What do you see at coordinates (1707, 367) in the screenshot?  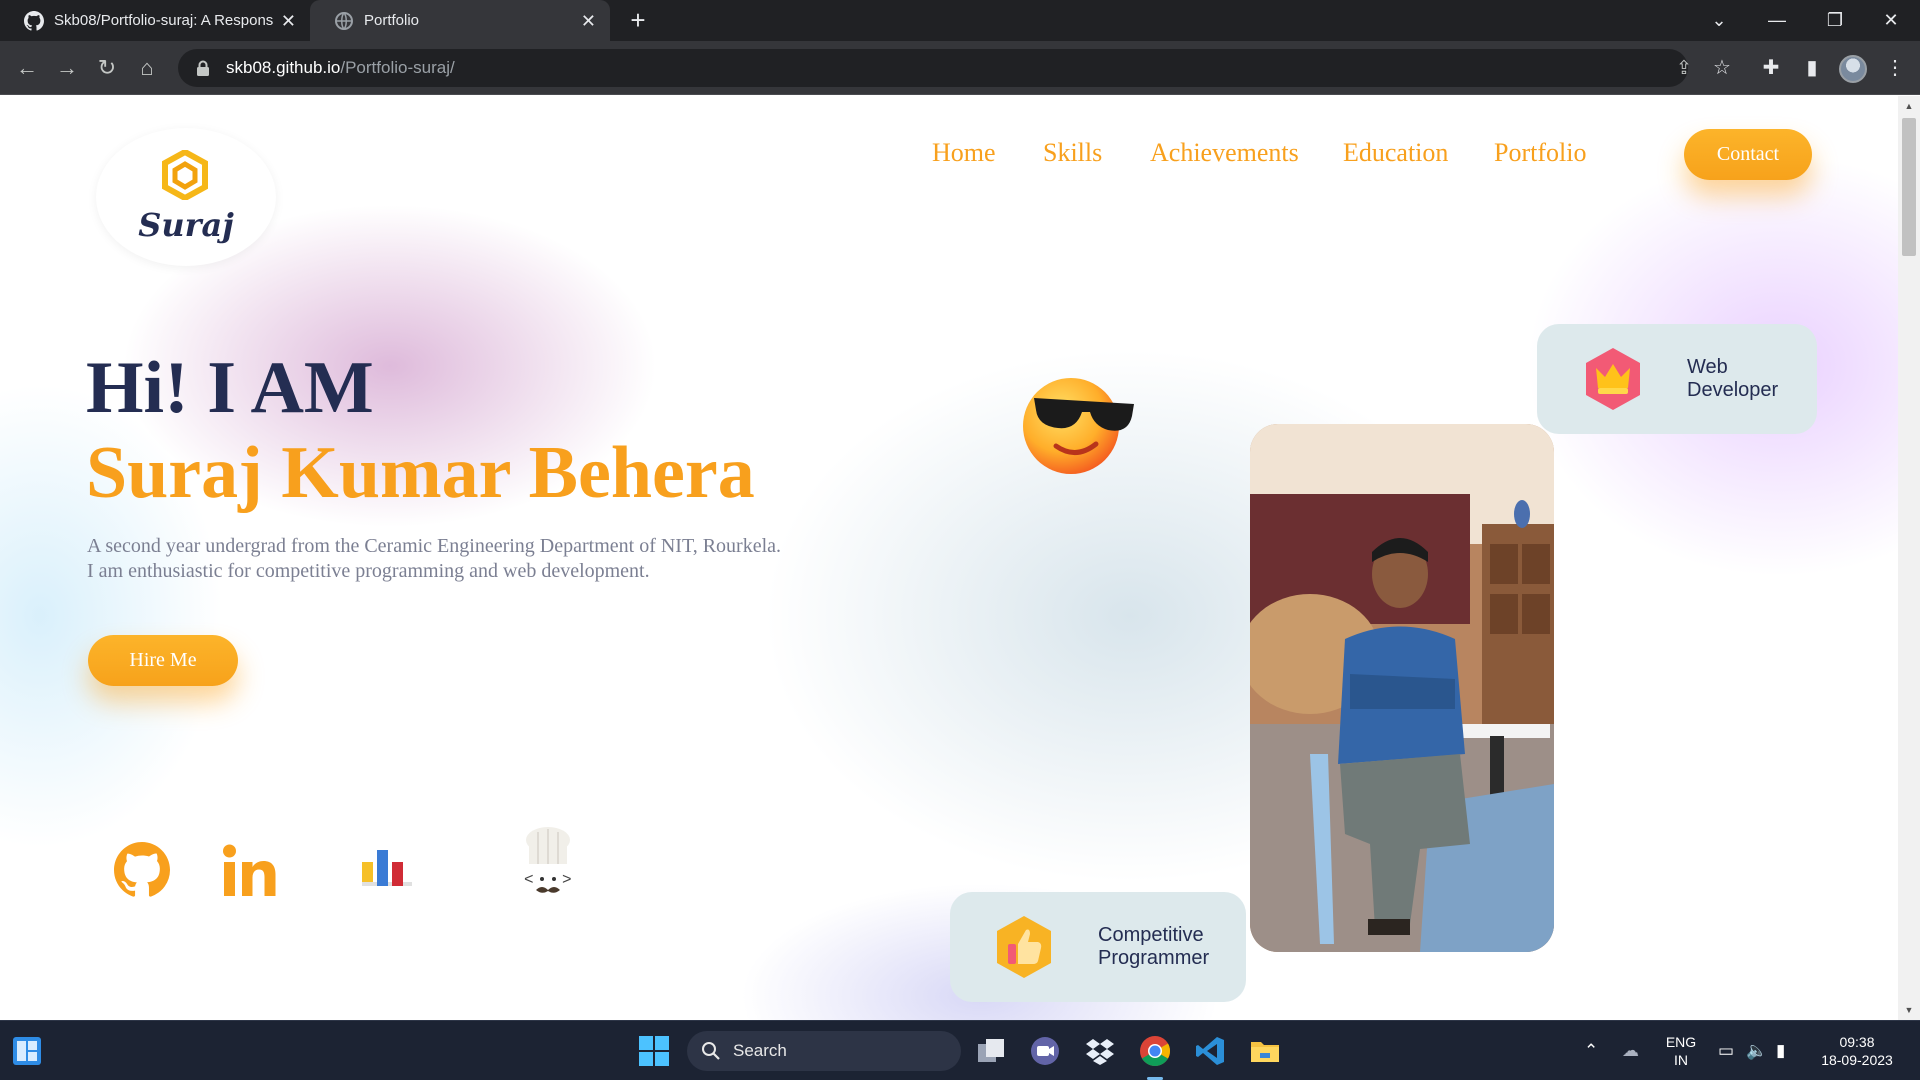 I see `card-title-line: Web` at bounding box center [1707, 367].